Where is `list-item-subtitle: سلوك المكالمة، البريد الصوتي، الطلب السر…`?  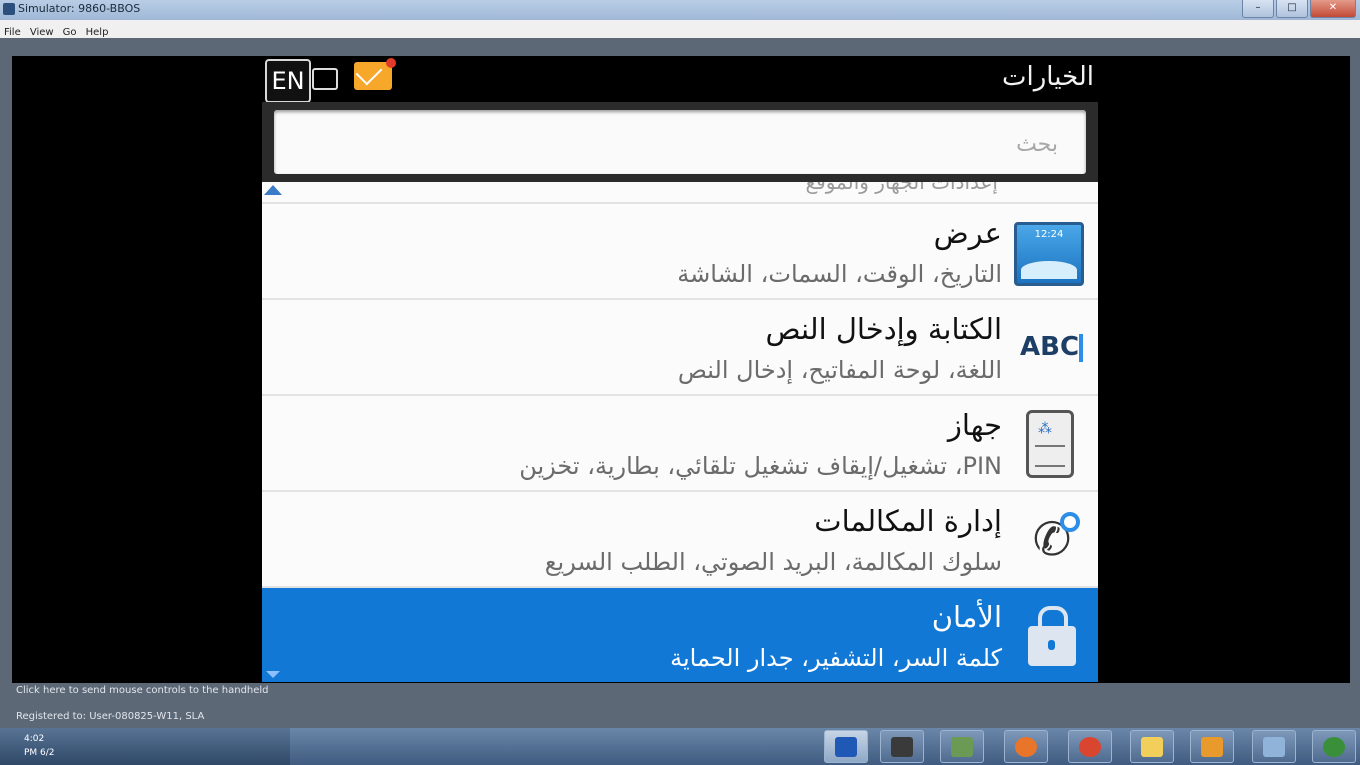
list-item-subtitle: سلوك المكالمة، البريد الصوتي، الطلب السر… is located at coordinates (773, 562).